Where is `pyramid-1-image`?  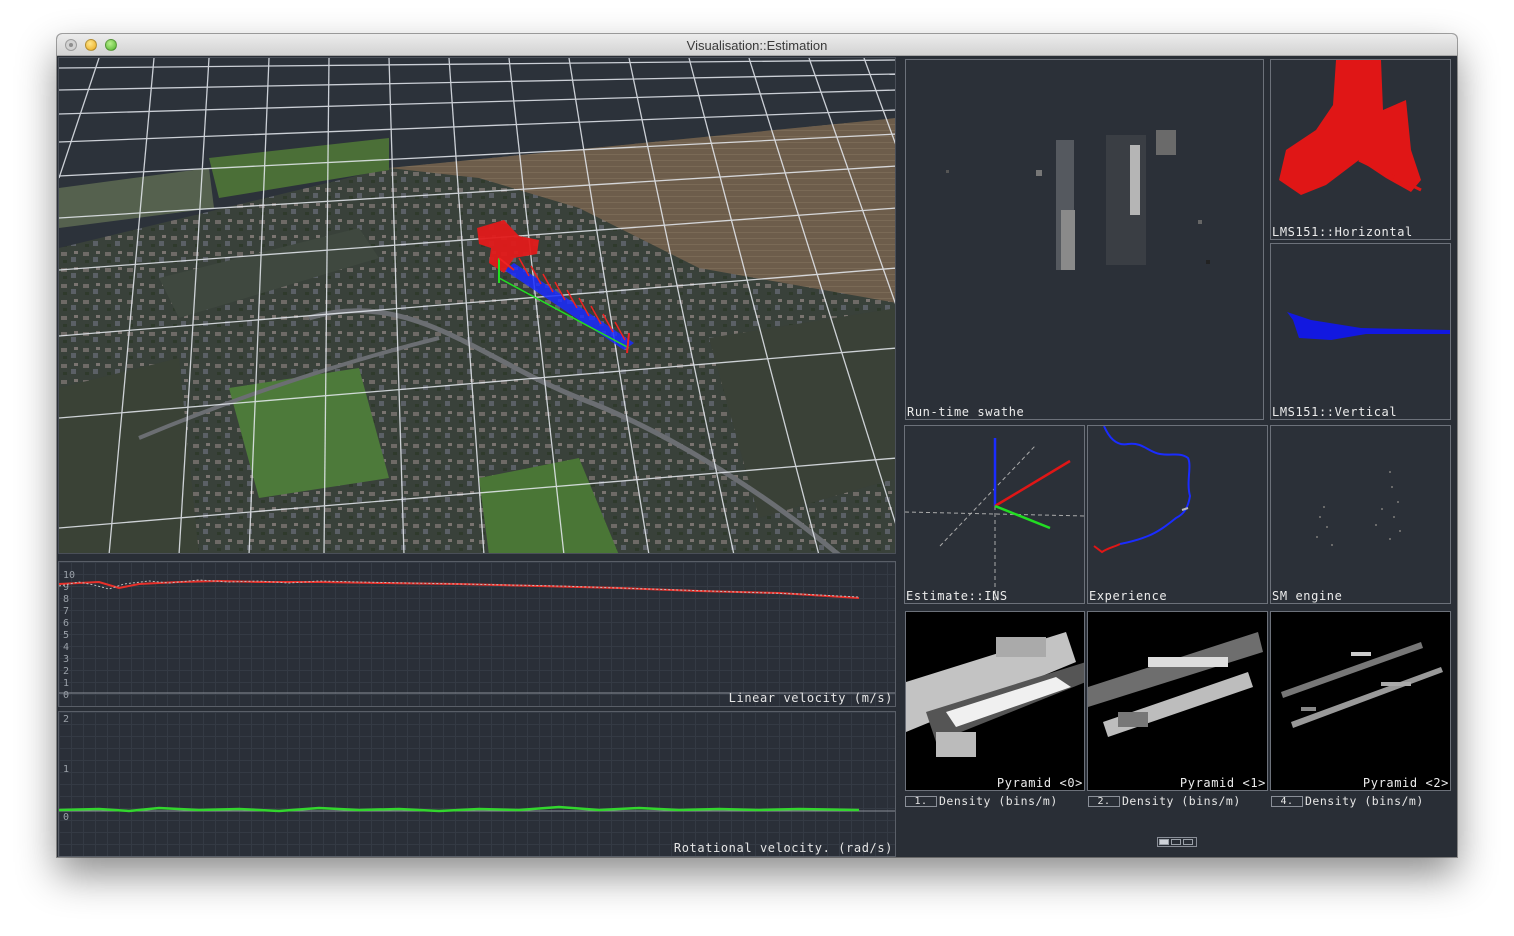
pyramid-1-image is located at coordinates (1175, 684).